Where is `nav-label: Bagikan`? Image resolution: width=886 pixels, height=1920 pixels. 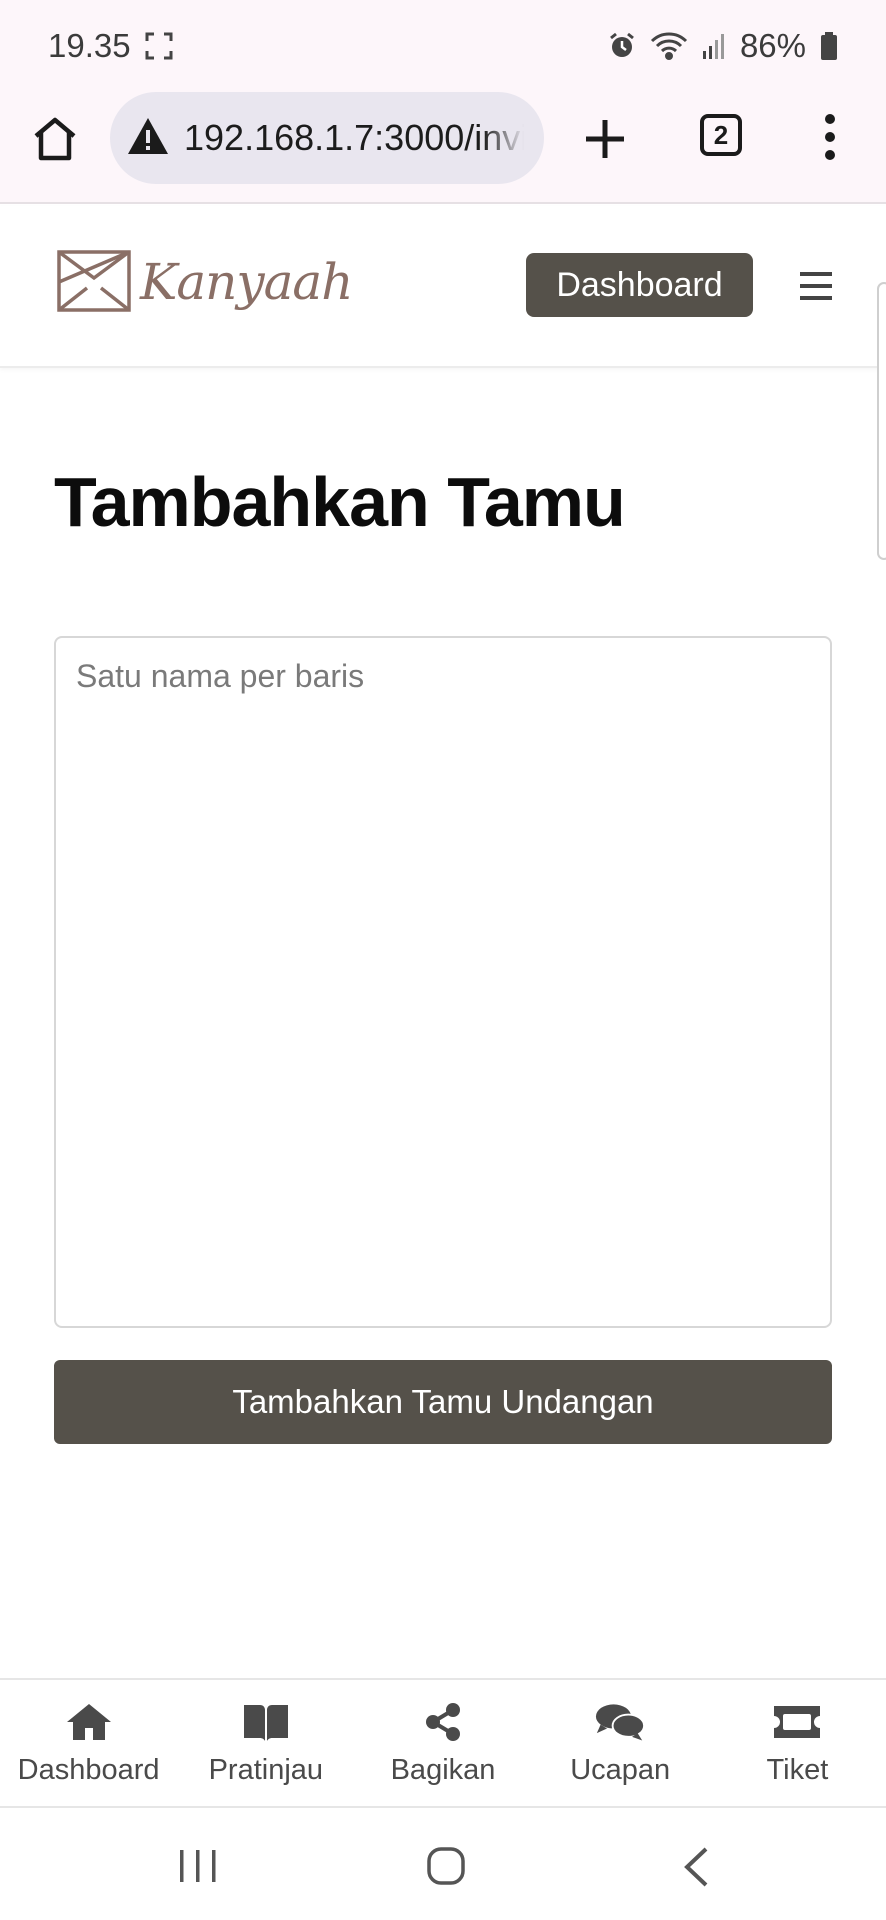
nav-label: Bagikan is located at coordinates (443, 1769).